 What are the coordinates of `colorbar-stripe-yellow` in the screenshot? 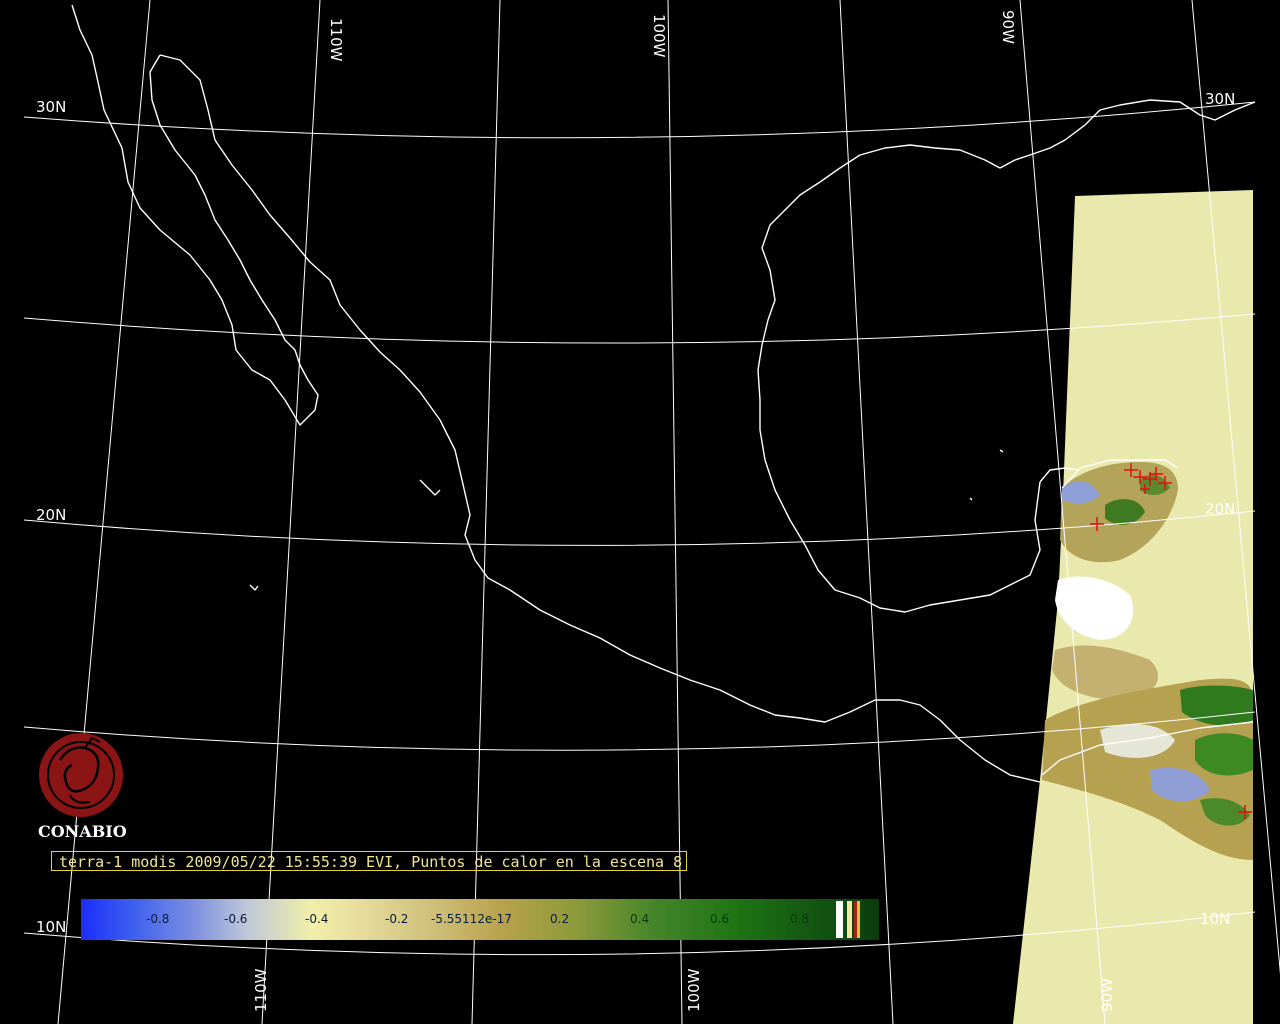 It's located at (858, 919).